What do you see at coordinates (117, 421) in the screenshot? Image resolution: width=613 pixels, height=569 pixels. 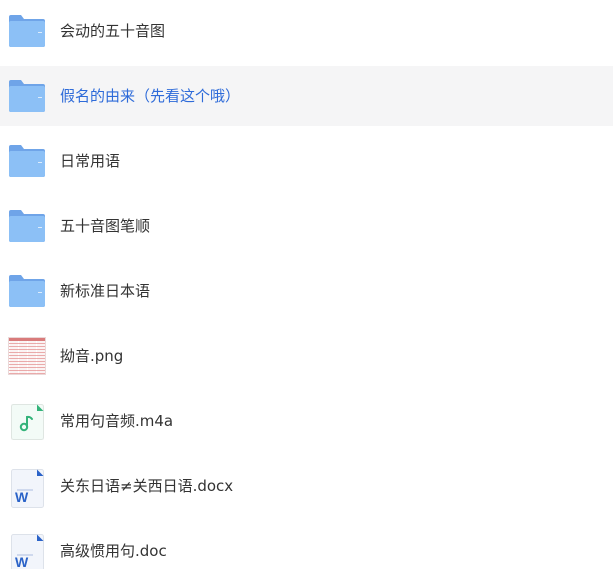 I see `file-name: 常用句音频.m4a` at bounding box center [117, 421].